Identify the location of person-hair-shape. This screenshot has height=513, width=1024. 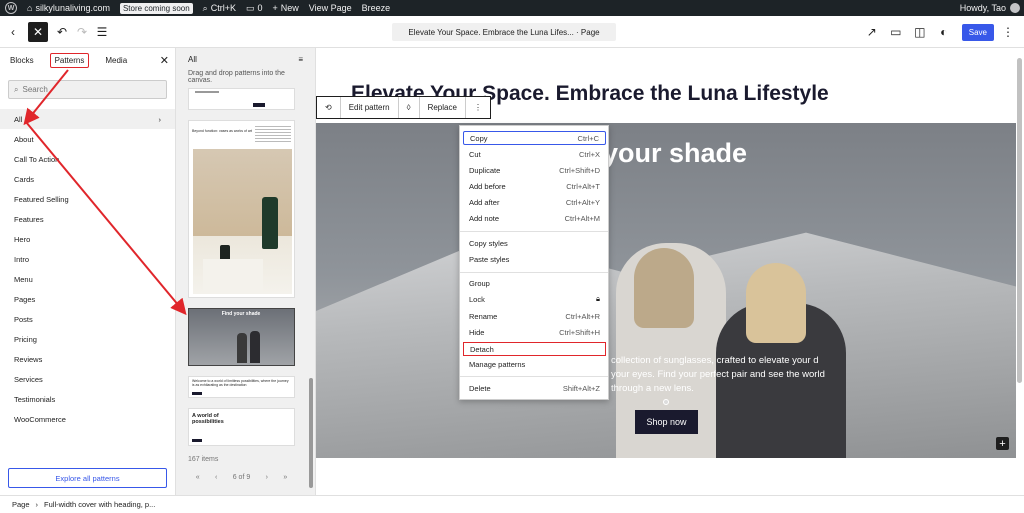
(776, 303).